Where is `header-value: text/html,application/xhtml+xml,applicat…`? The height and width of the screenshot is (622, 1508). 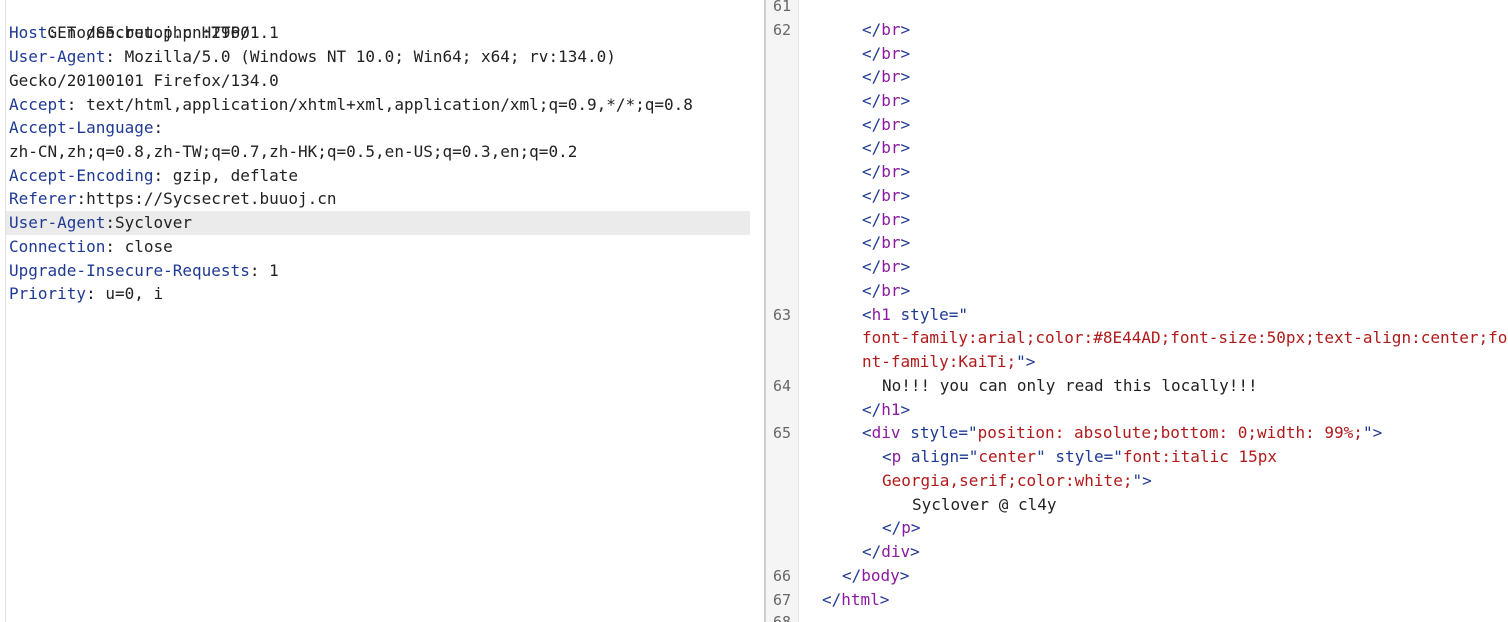
header-value: text/html,application/xhtml+xml,applicat… is located at coordinates (389, 104).